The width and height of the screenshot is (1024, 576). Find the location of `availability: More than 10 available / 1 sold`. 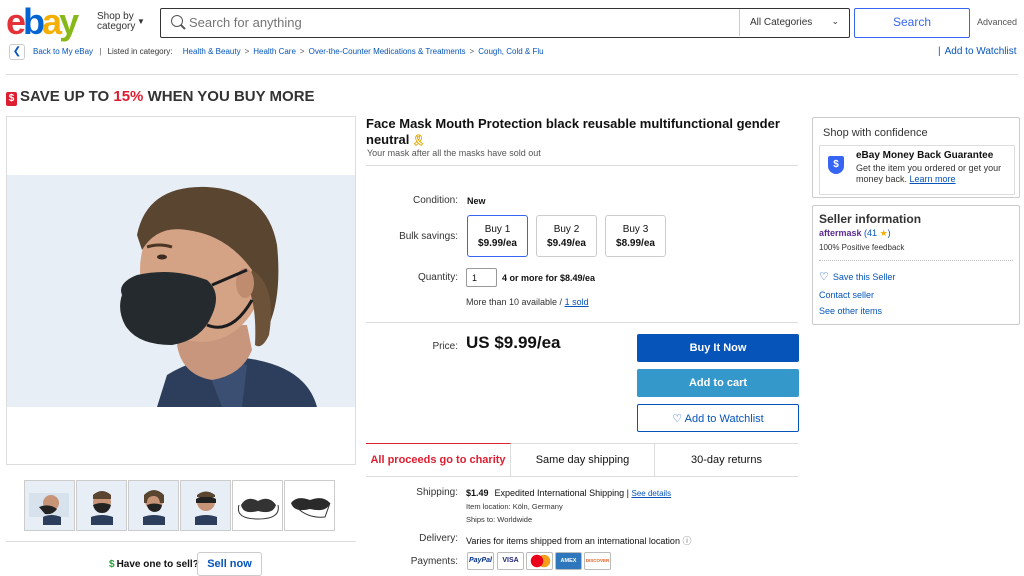

availability: More than 10 available / 1 sold is located at coordinates (527, 302).